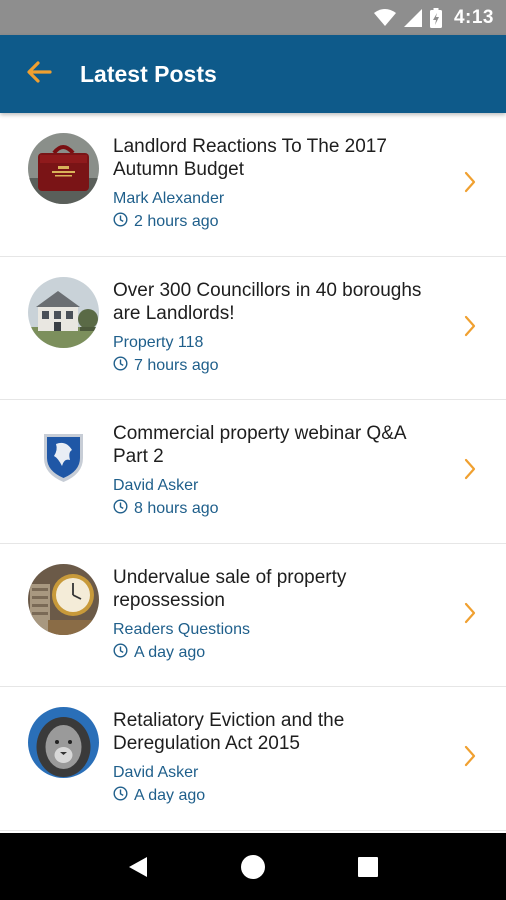 The width and height of the screenshot is (506, 900). I want to click on post-title: Undervalue sale of property repossession, so click(230, 588).